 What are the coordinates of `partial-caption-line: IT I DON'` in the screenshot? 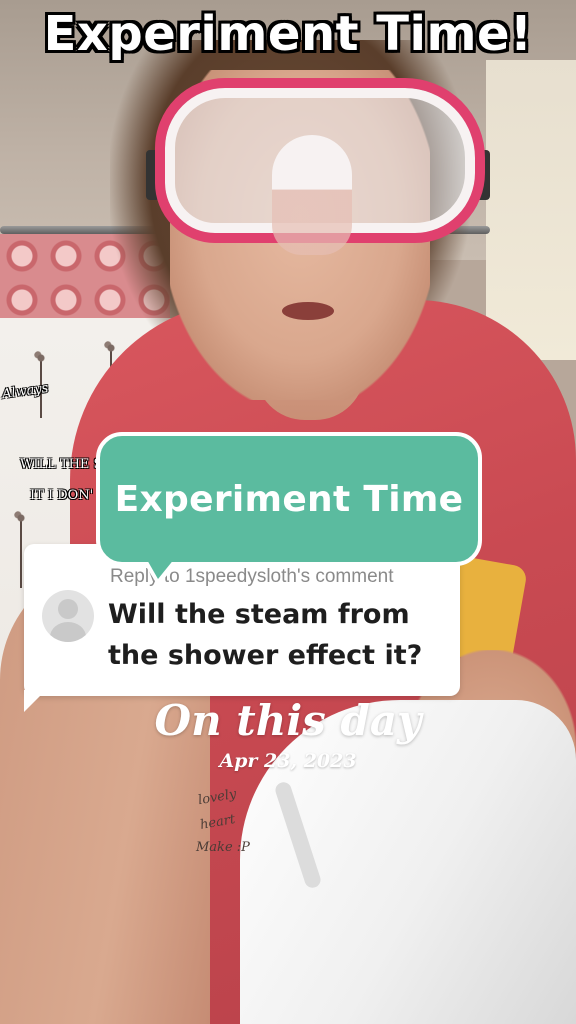 It's located at (62, 495).